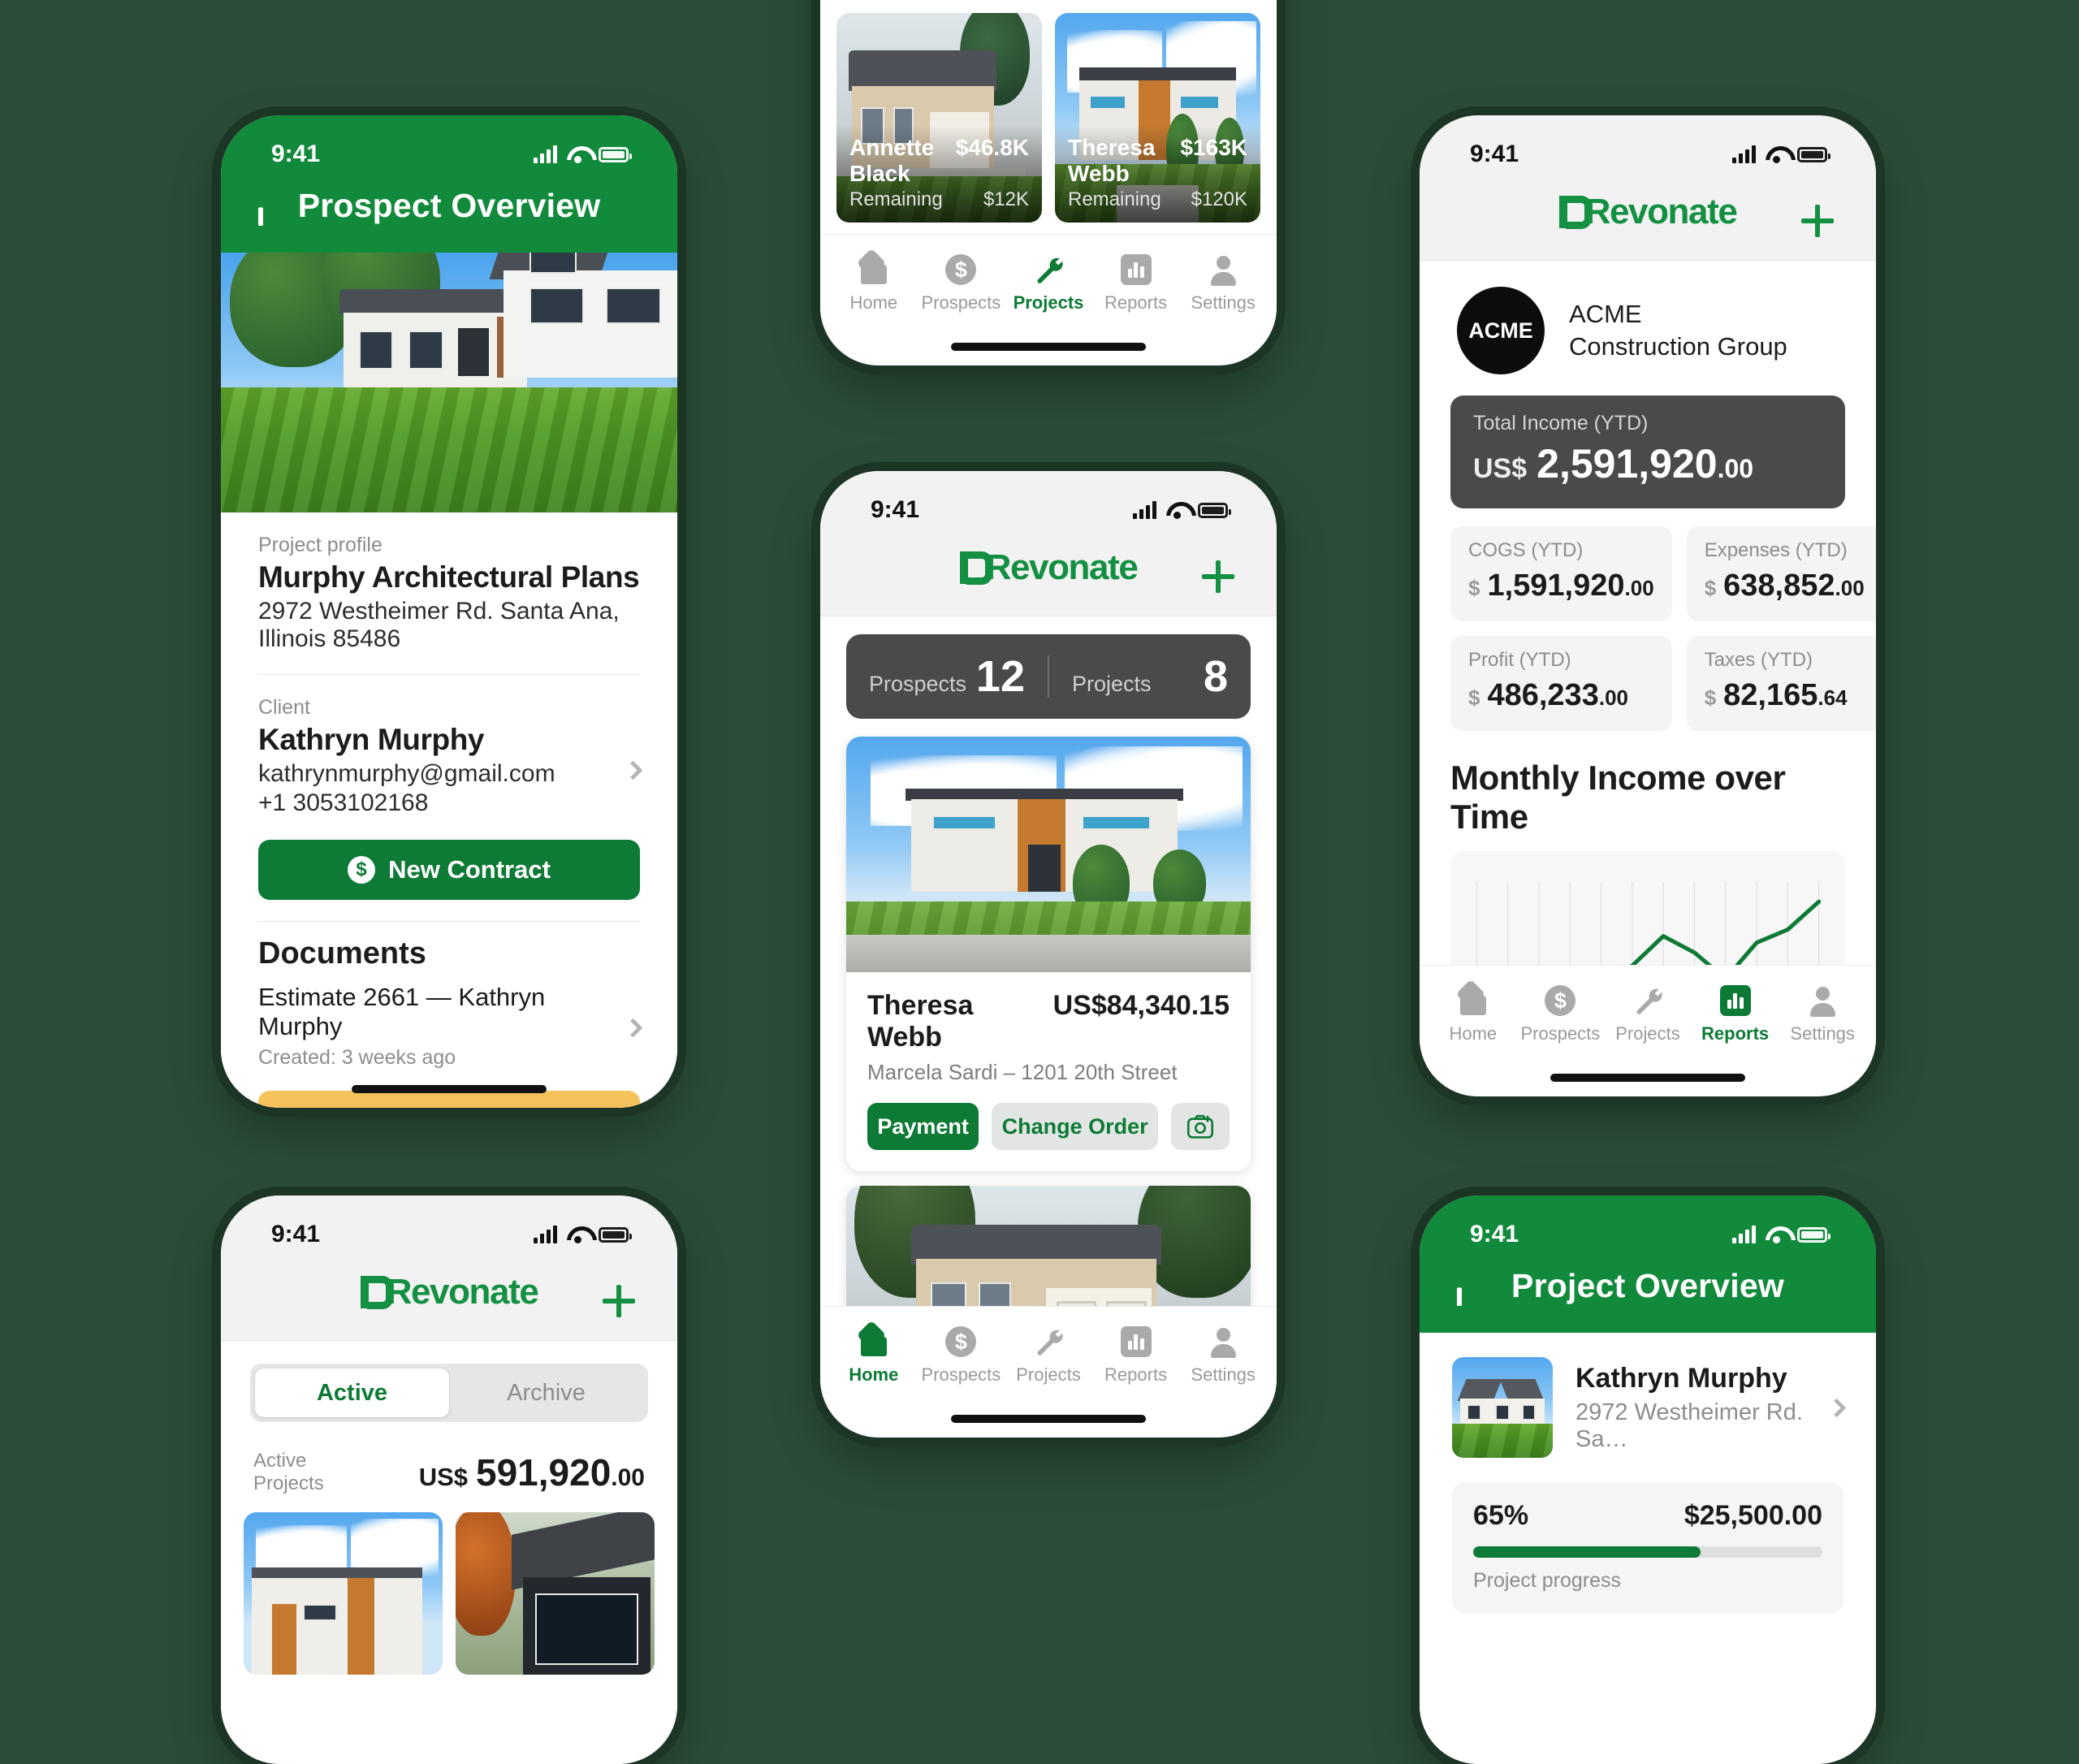 This screenshot has height=1764, width=2079. Describe the element at coordinates (874, 1374) in the screenshot. I see `tab-home-label: Home` at that location.